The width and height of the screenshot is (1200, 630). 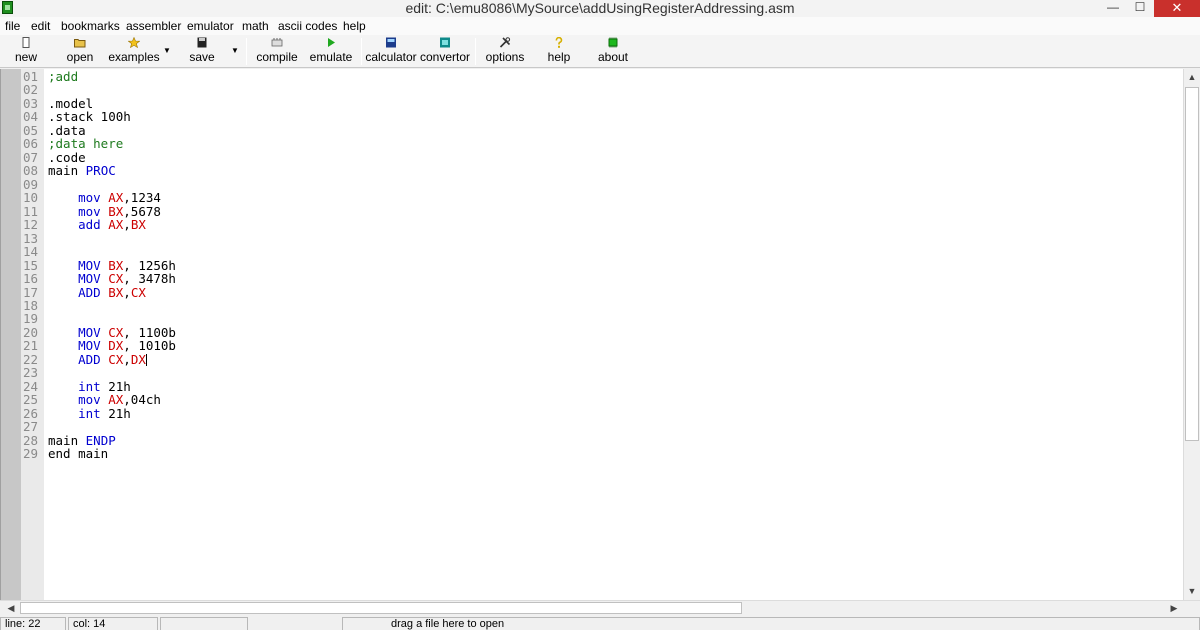 I want to click on code-line: 27, so click(x=592, y=427).